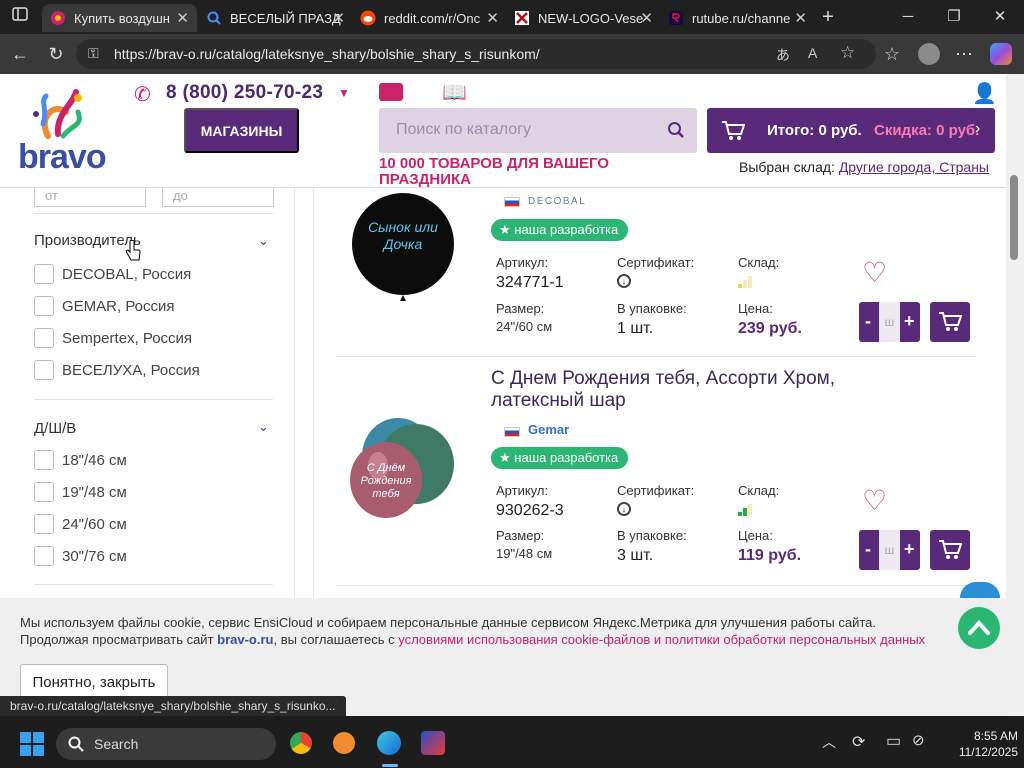  Describe the element at coordinates (218, 197) in the screenshot. I see `range-to-input: до` at that location.